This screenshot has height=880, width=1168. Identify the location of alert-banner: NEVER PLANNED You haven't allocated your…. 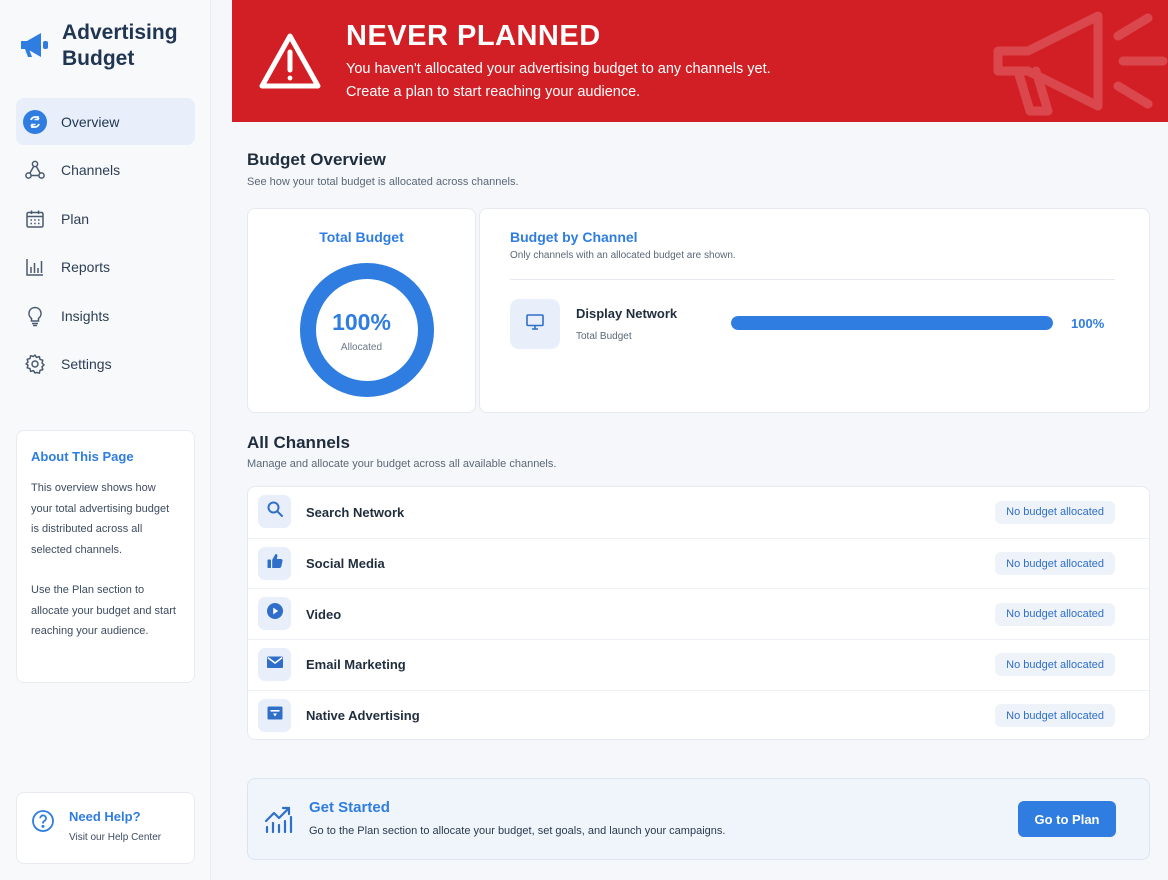
(700, 61).